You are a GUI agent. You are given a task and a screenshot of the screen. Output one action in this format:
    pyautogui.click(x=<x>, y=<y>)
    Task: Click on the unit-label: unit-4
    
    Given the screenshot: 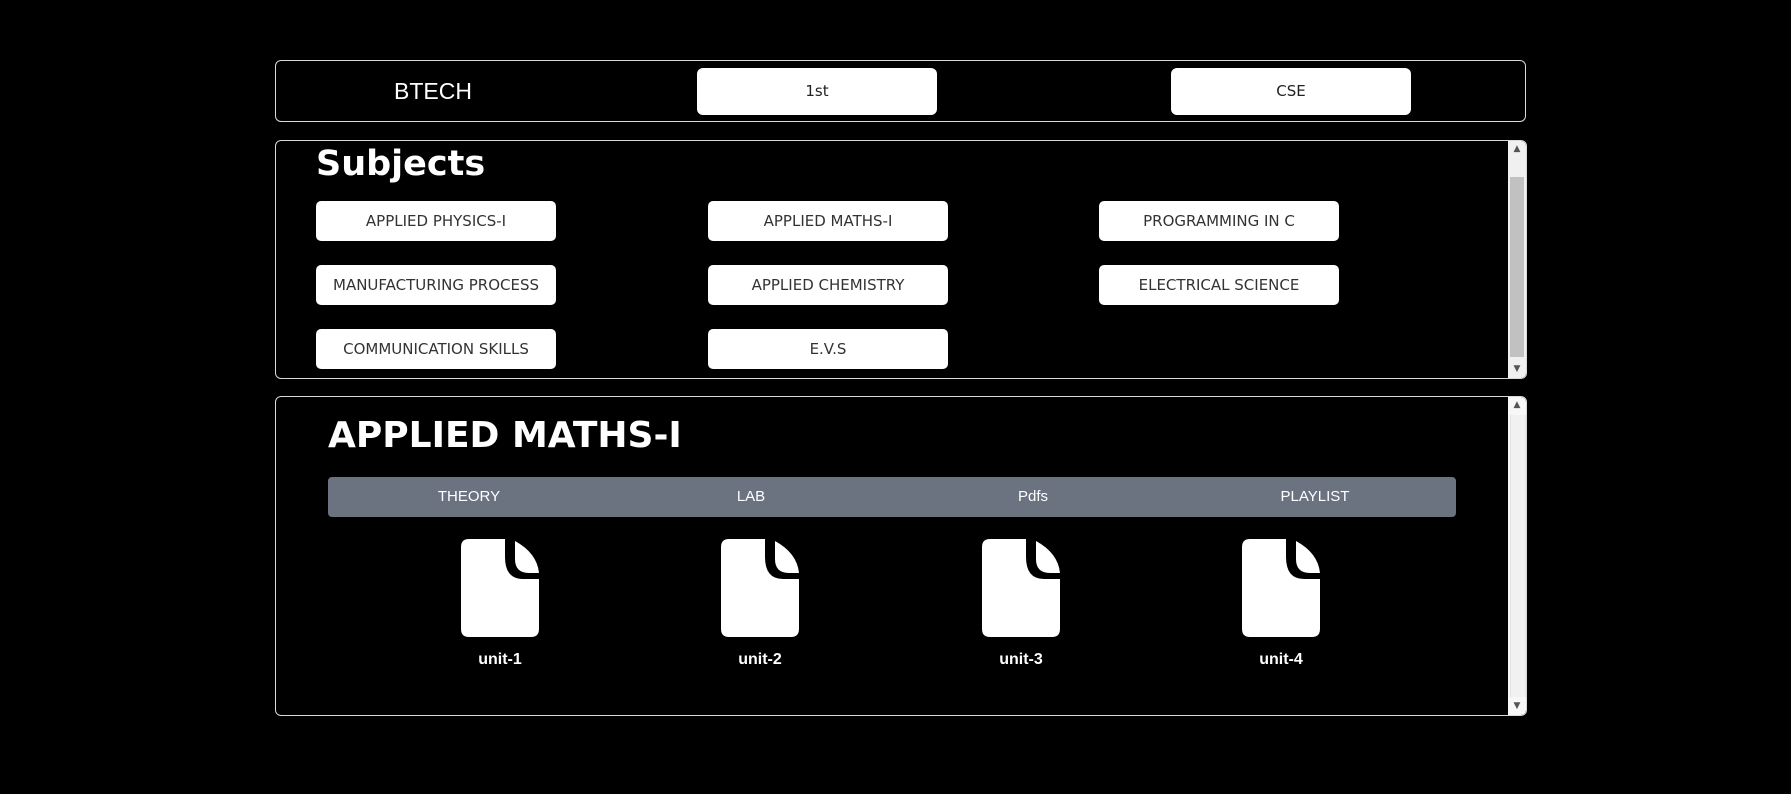 What is the action you would take?
    pyautogui.click(x=1281, y=659)
    